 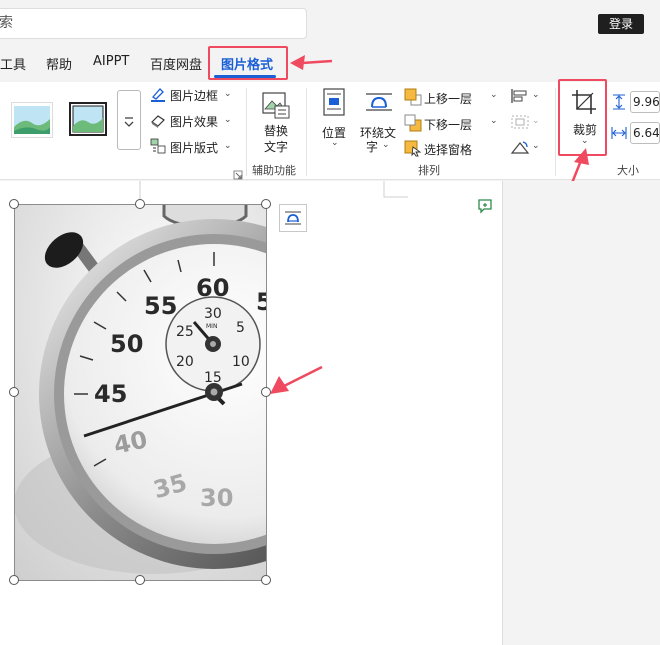 I want to click on align-button: ⌄, so click(x=525, y=98).